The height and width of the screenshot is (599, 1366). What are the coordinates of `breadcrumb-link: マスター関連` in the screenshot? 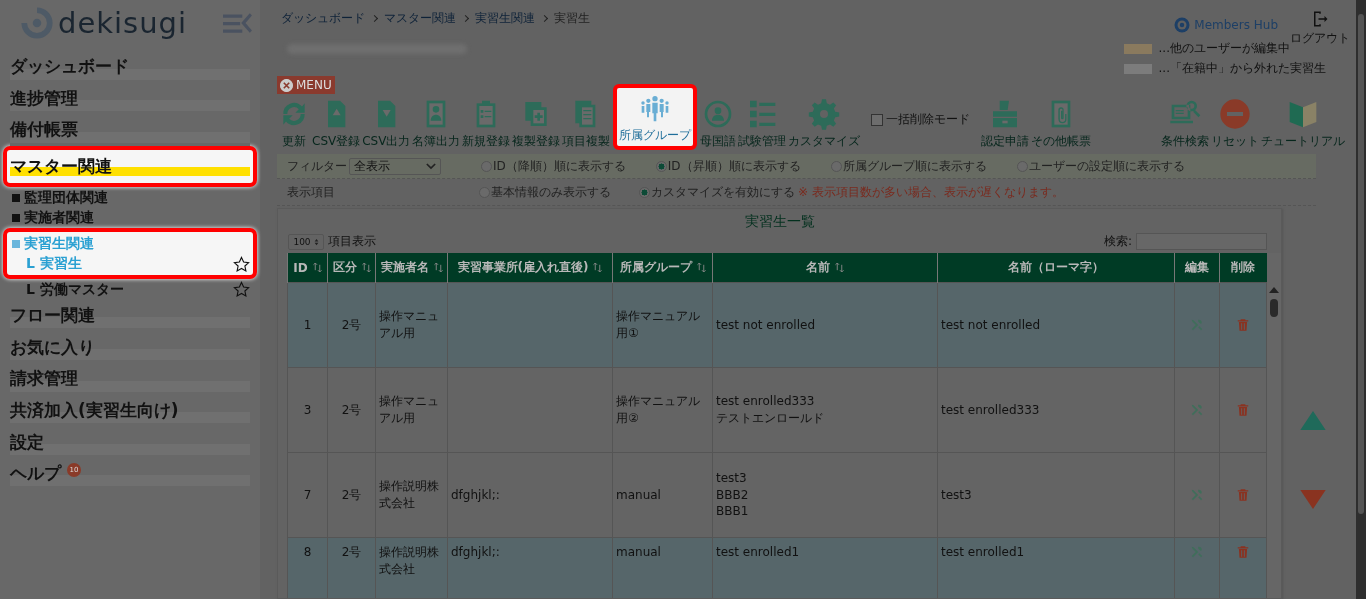 It's located at (420, 18).